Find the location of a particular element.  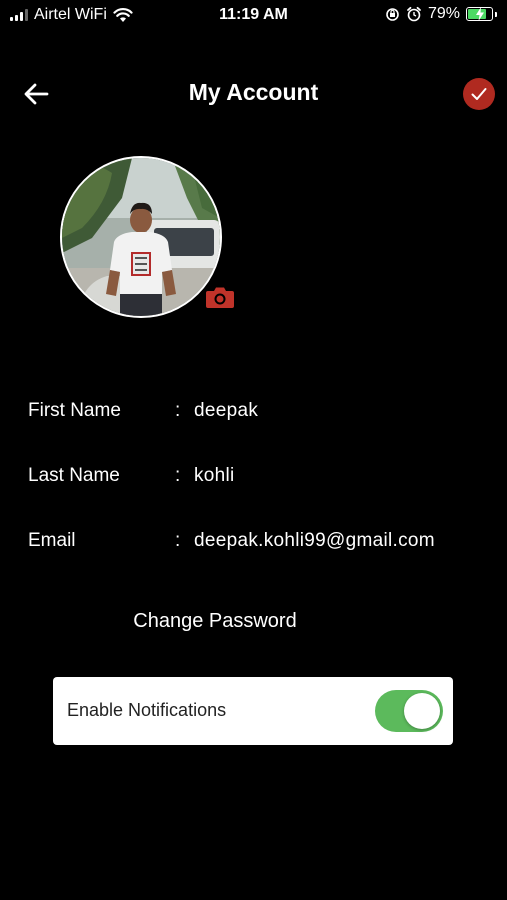

first-name-label: First Name is located at coordinates (74, 410).